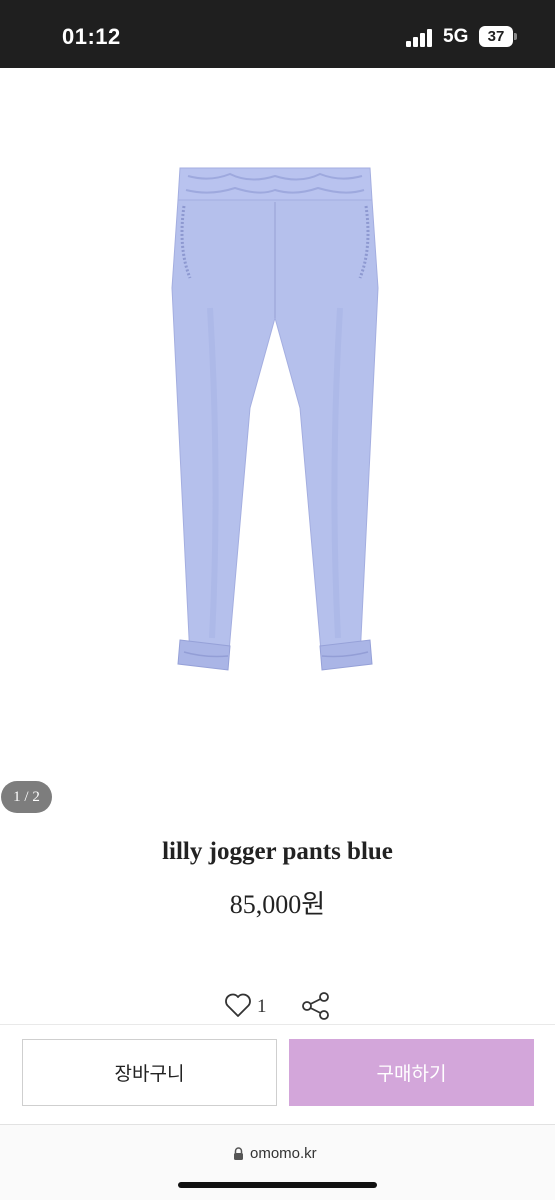  What do you see at coordinates (277, 1185) in the screenshot?
I see `home-indicator` at bounding box center [277, 1185].